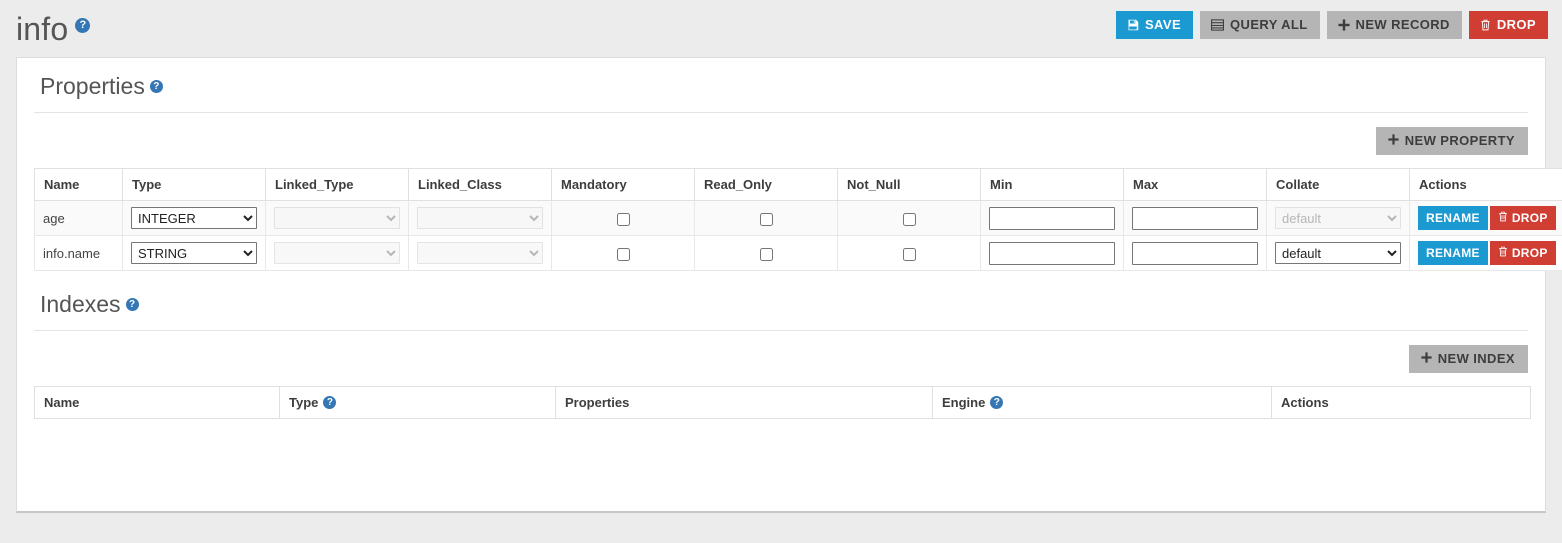 The height and width of the screenshot is (543, 1562). I want to click on col-name: Name, so click(78, 184).